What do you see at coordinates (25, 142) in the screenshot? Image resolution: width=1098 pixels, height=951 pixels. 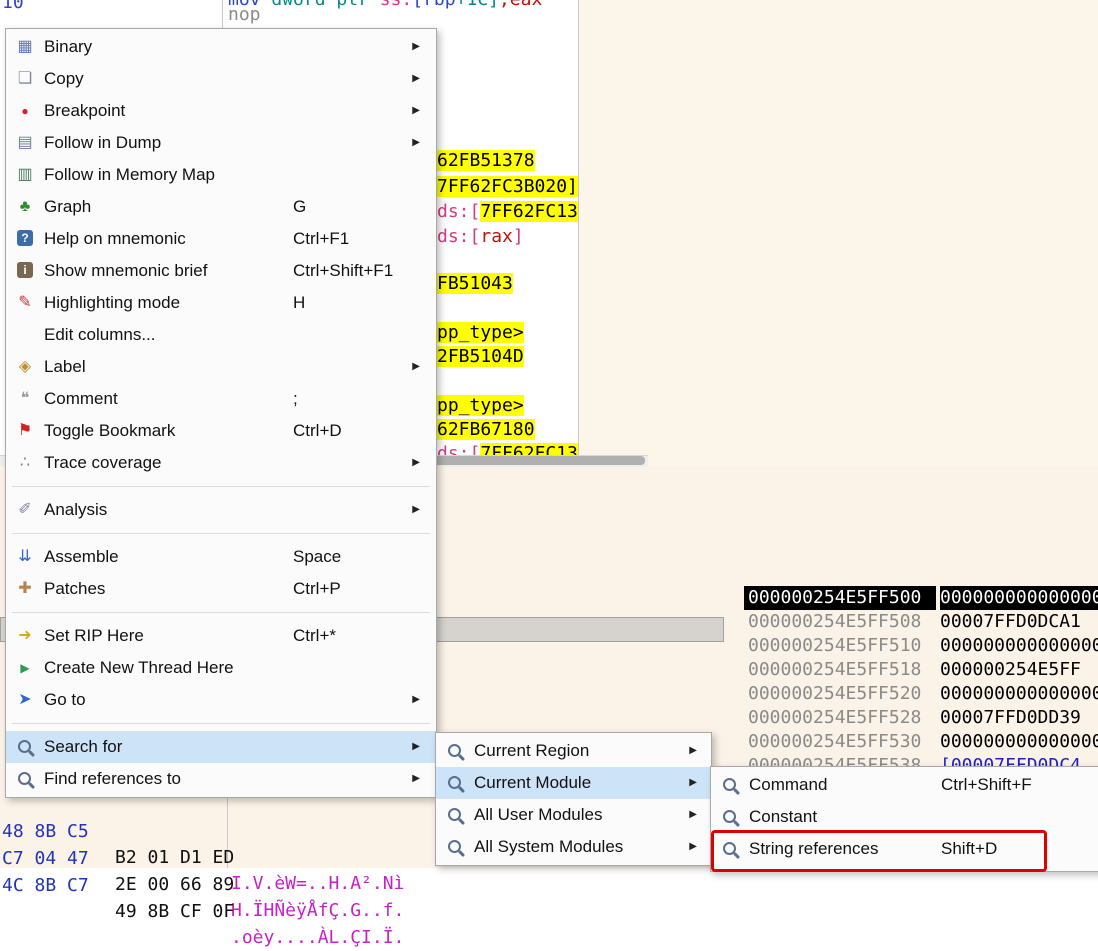 I see `dump-icon: ▤` at bounding box center [25, 142].